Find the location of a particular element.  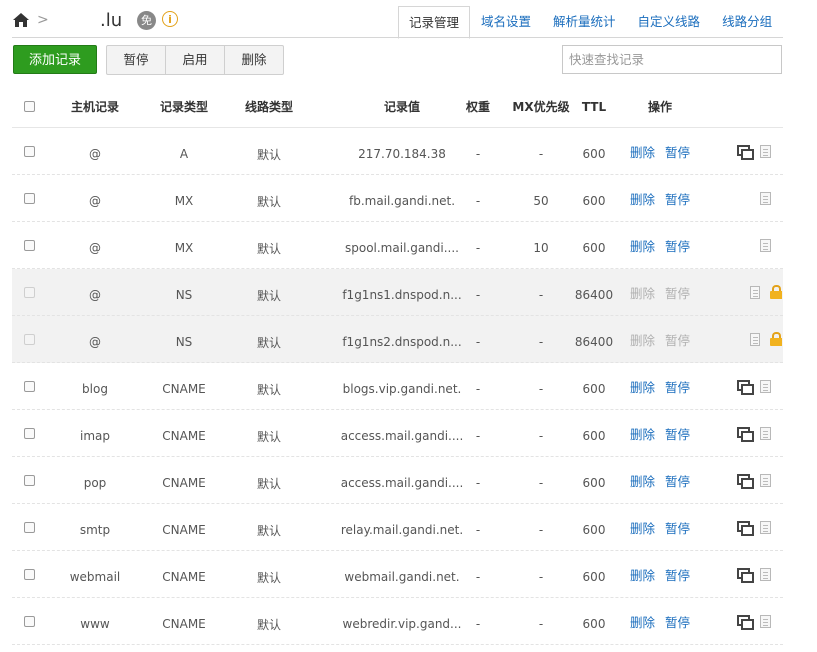

table-header: 主机记录 记录类型 线路类型 记录值 权重 MX优先级 TTL 操作 is located at coordinates (397, 107).